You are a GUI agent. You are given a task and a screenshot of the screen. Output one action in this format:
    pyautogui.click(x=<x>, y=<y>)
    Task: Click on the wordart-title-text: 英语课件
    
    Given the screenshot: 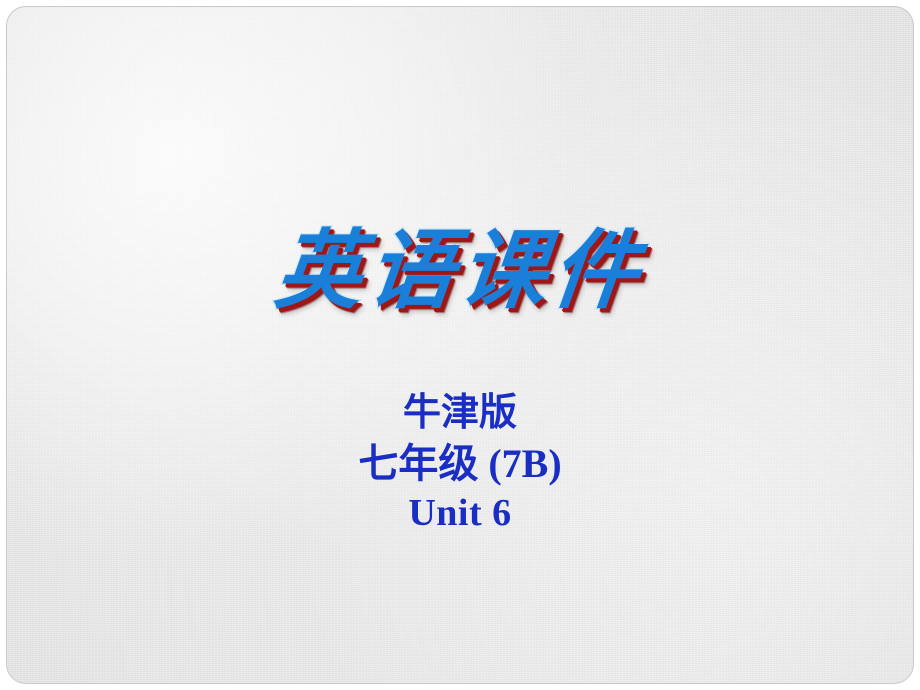 What is the action you would take?
    pyautogui.click(x=460, y=271)
    